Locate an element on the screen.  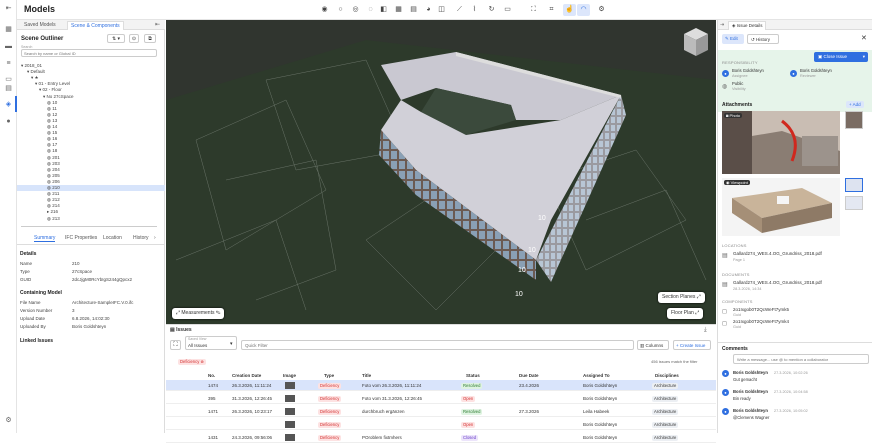
tree-item: ◍ 206 is located at coordinates (91, 182).